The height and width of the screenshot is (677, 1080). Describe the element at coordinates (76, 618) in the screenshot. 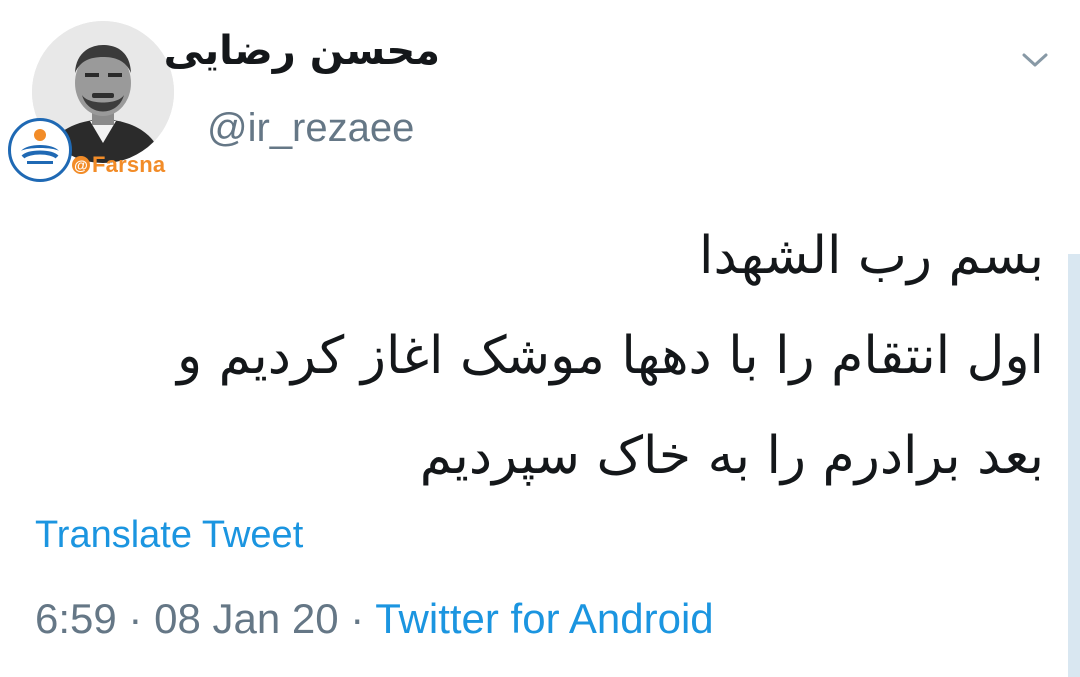

I see `tweet-time: 6:59` at that location.